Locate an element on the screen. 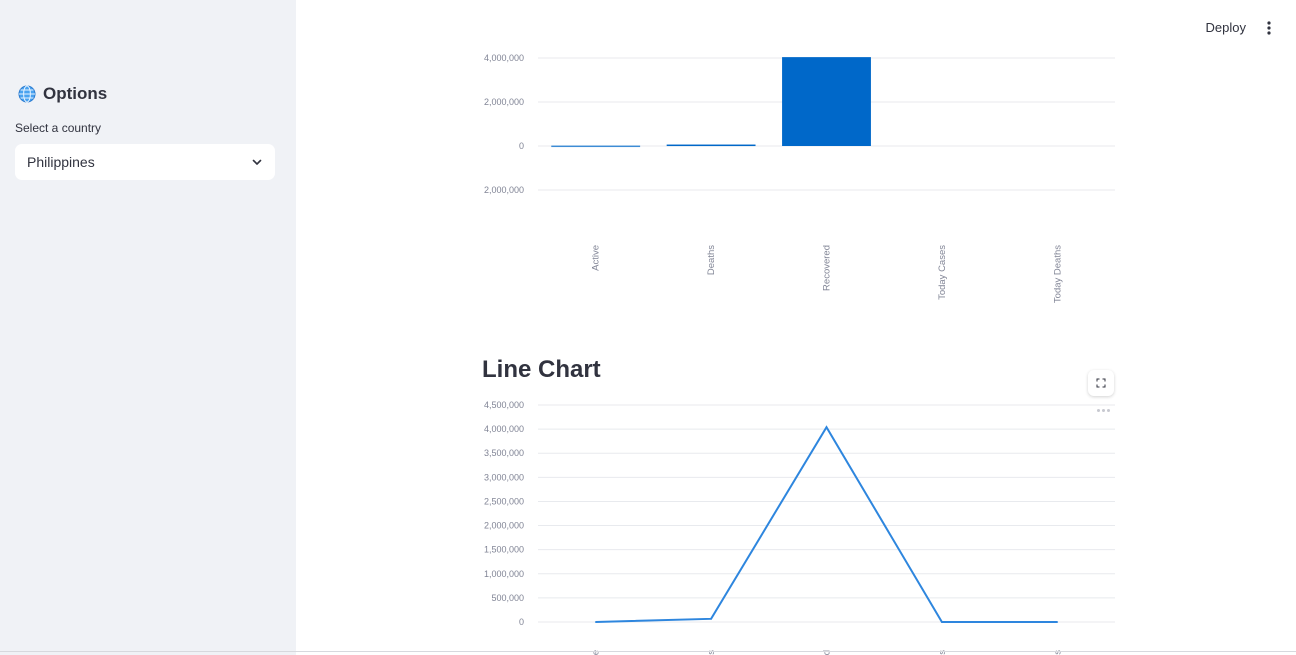  line-chart-title: Line Chart is located at coordinates (541, 369).